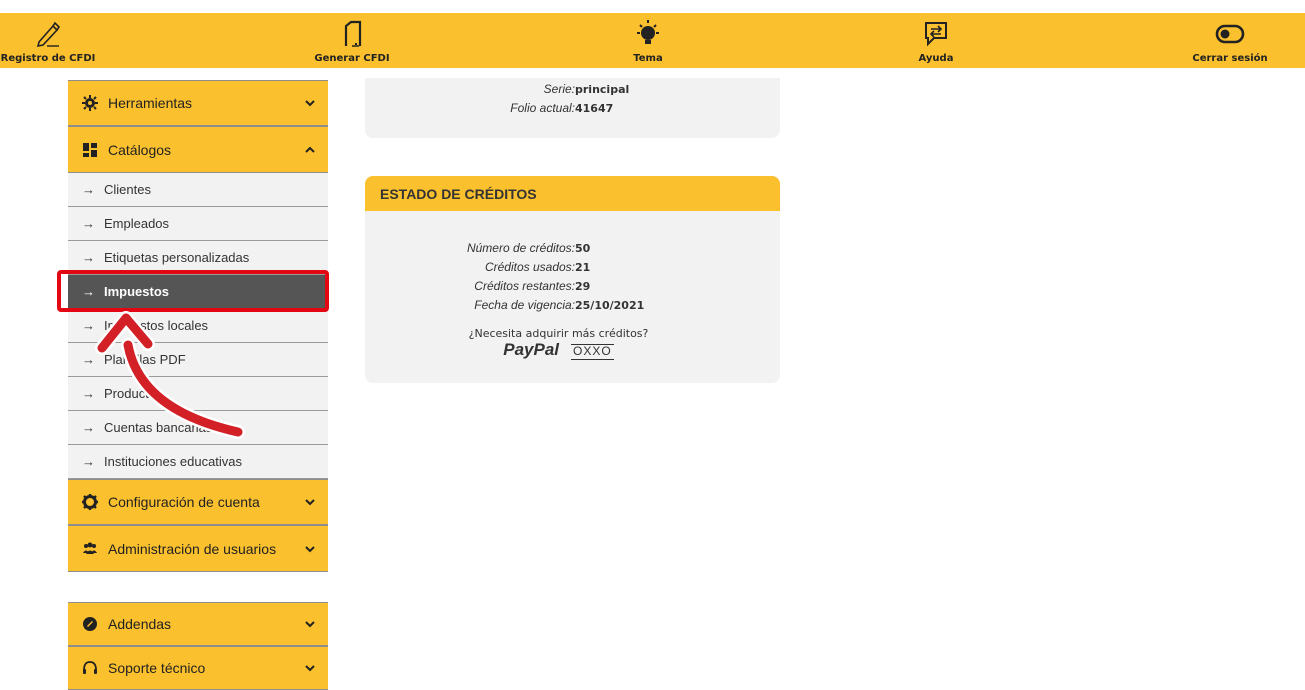 Image resolution: width=1305 pixels, height=690 pixels. Describe the element at coordinates (192, 548) in the screenshot. I see `sidebar-item-label: Administración de usuarios` at that location.